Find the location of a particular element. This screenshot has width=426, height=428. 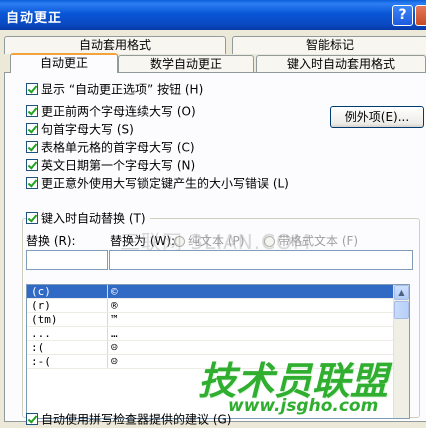

replace-label: 替换 (R): is located at coordinates (51, 241).